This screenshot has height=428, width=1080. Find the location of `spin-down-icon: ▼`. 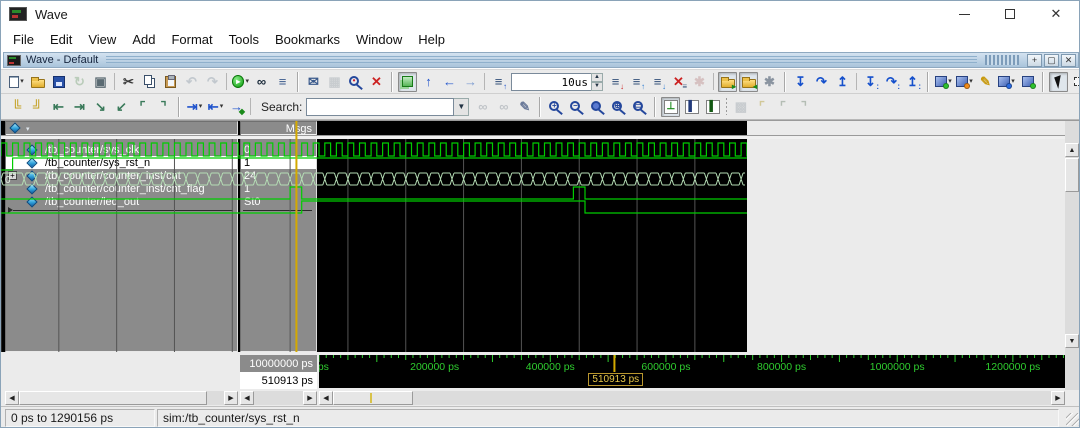

spin-down-icon: ▼ is located at coordinates (597, 86).